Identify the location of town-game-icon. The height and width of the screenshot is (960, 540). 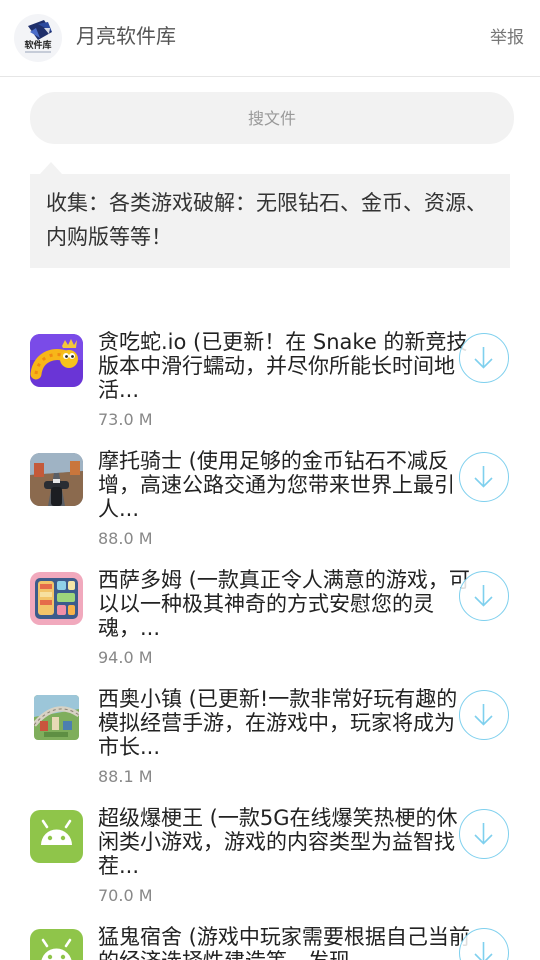
(56, 717).